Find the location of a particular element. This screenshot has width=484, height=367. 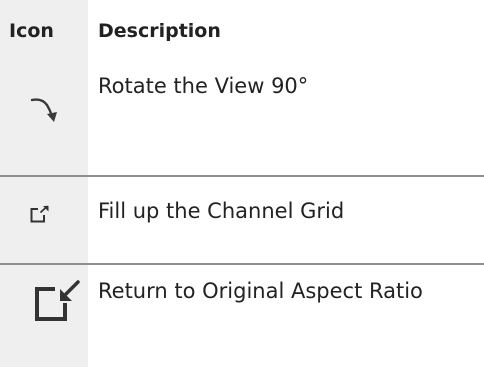

rotate-arrow-icon is located at coordinates (43, 110).